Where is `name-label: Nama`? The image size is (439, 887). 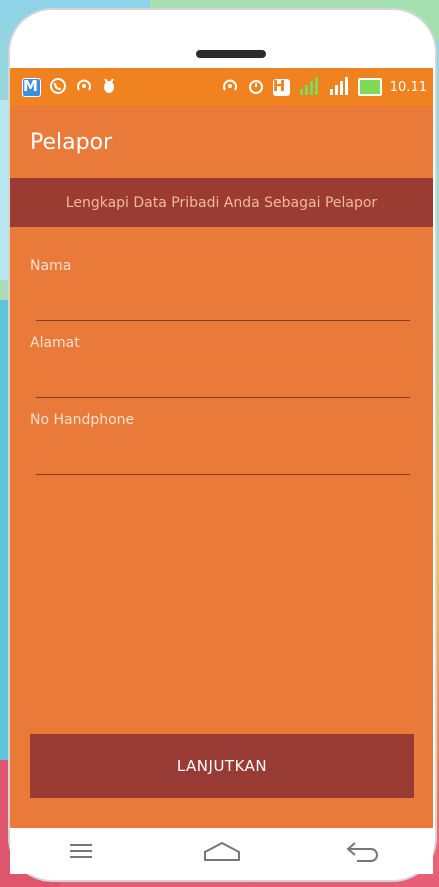
name-label: Nama is located at coordinates (51, 266).